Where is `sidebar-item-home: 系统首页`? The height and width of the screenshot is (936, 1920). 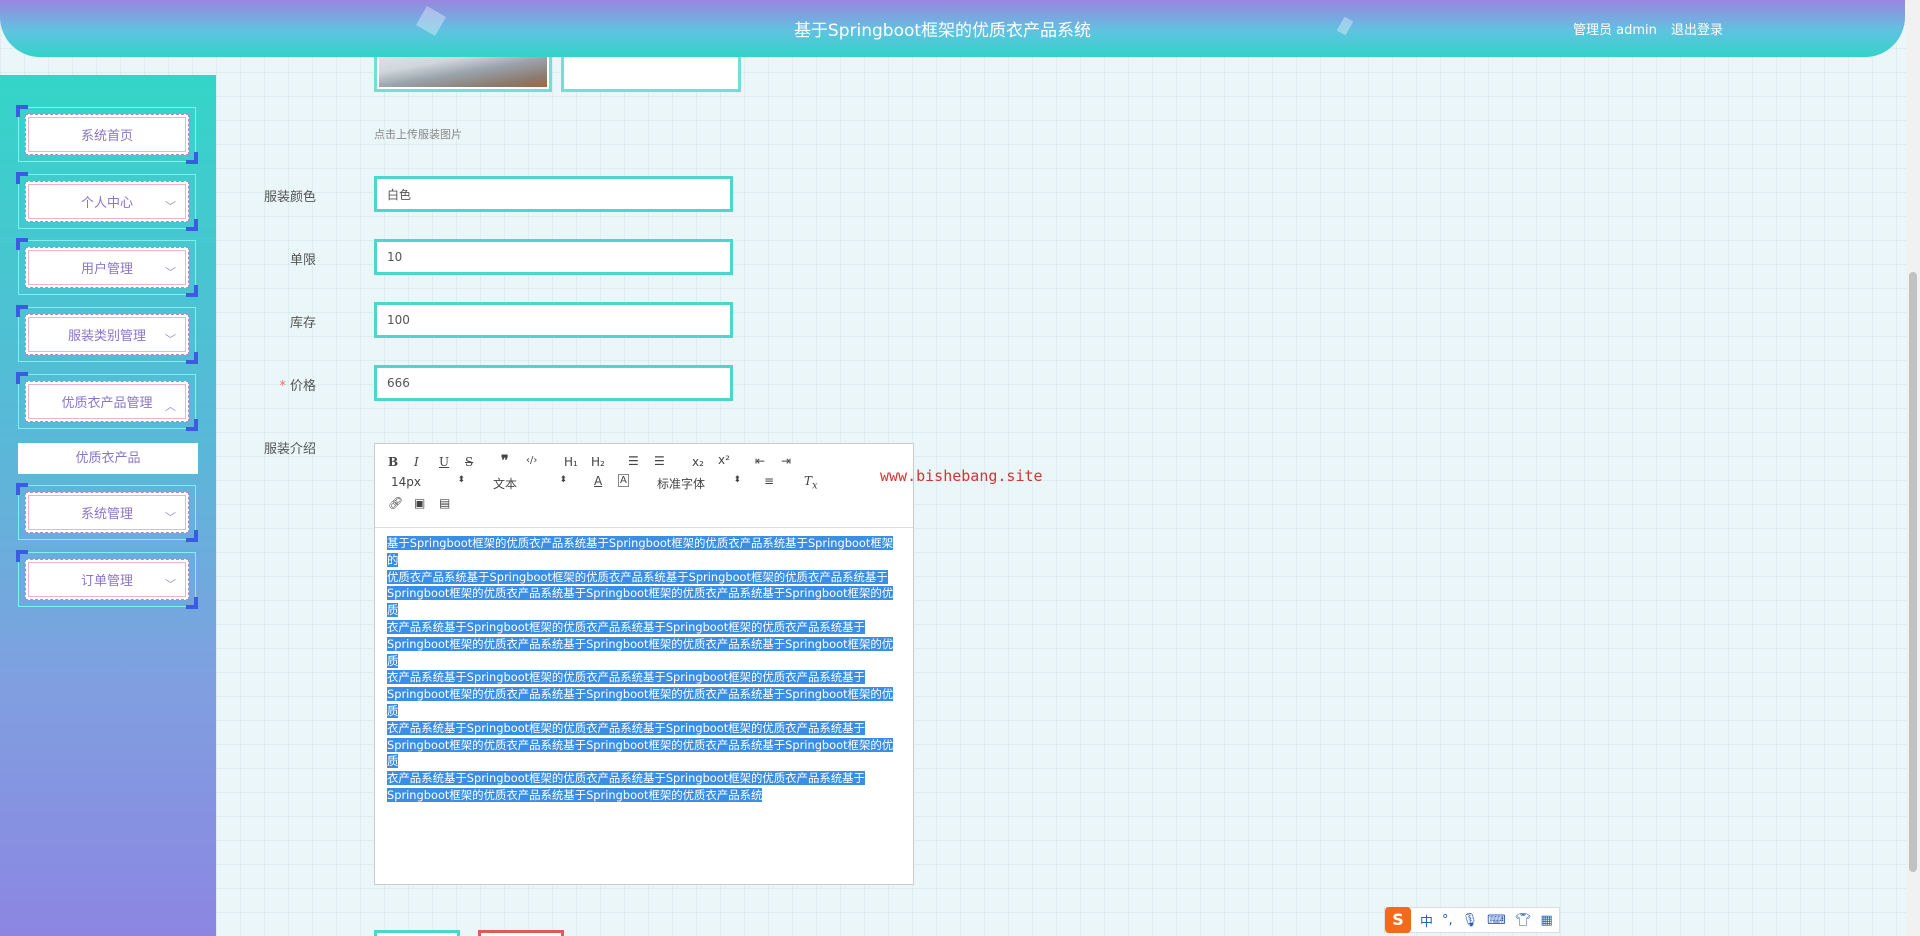 sidebar-item-home: 系统首页 is located at coordinates (107, 134).